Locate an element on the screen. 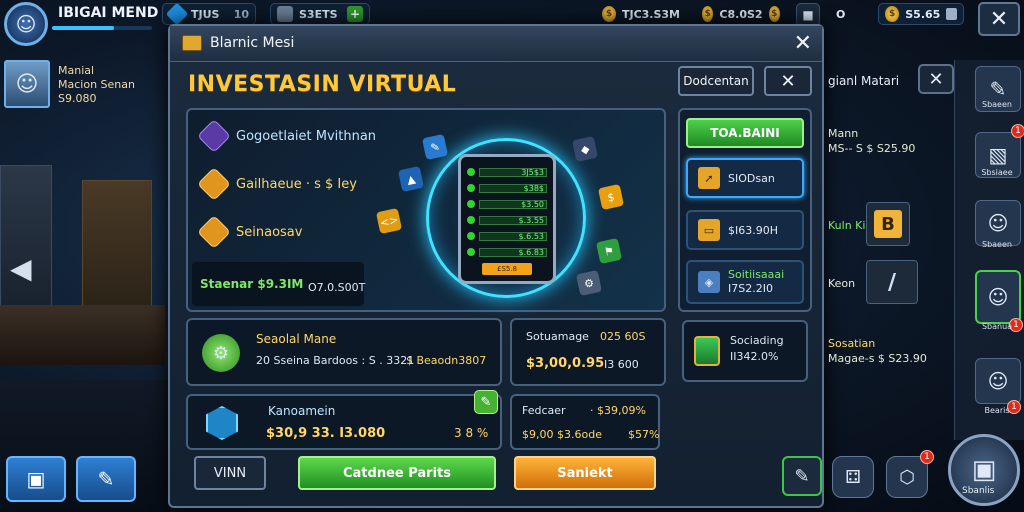 The image size is (1024, 512). pill-energy: TJUS 10 is located at coordinates (209, 14).